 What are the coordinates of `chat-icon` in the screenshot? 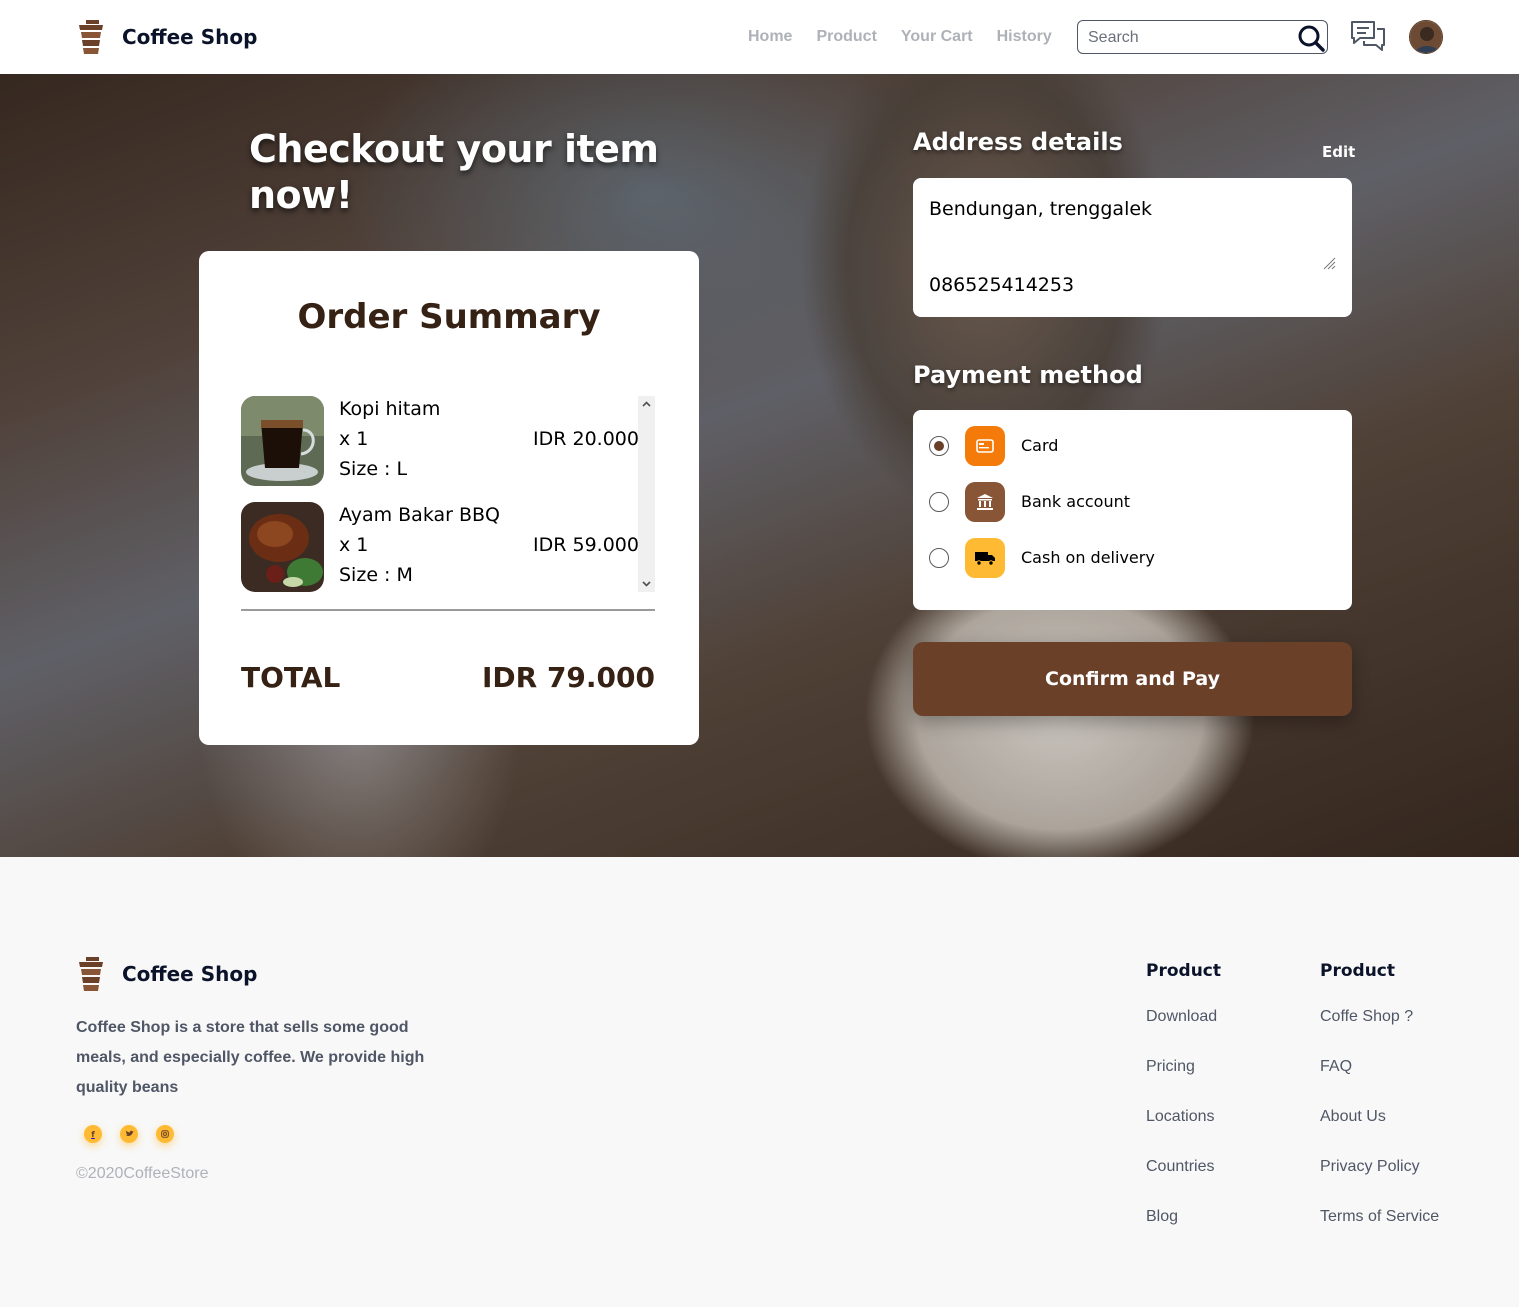 It's located at (1368, 37).